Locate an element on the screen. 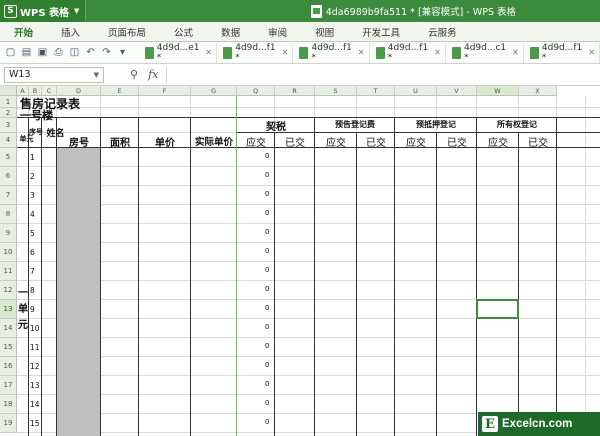  document-tab-label: 4d9d...c1 * is located at coordinates (485, 52).